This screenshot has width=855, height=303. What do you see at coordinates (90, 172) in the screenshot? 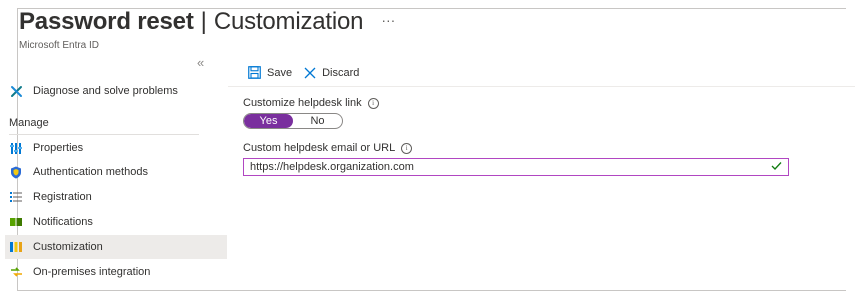
I see `sidebar-item-label: Authentication methods` at bounding box center [90, 172].